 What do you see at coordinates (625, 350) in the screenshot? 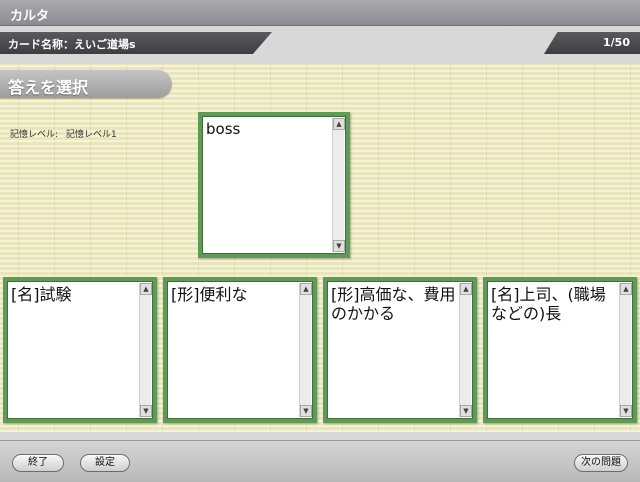
I see `answer-scrollbar-4: ▲ ▼` at bounding box center [625, 350].